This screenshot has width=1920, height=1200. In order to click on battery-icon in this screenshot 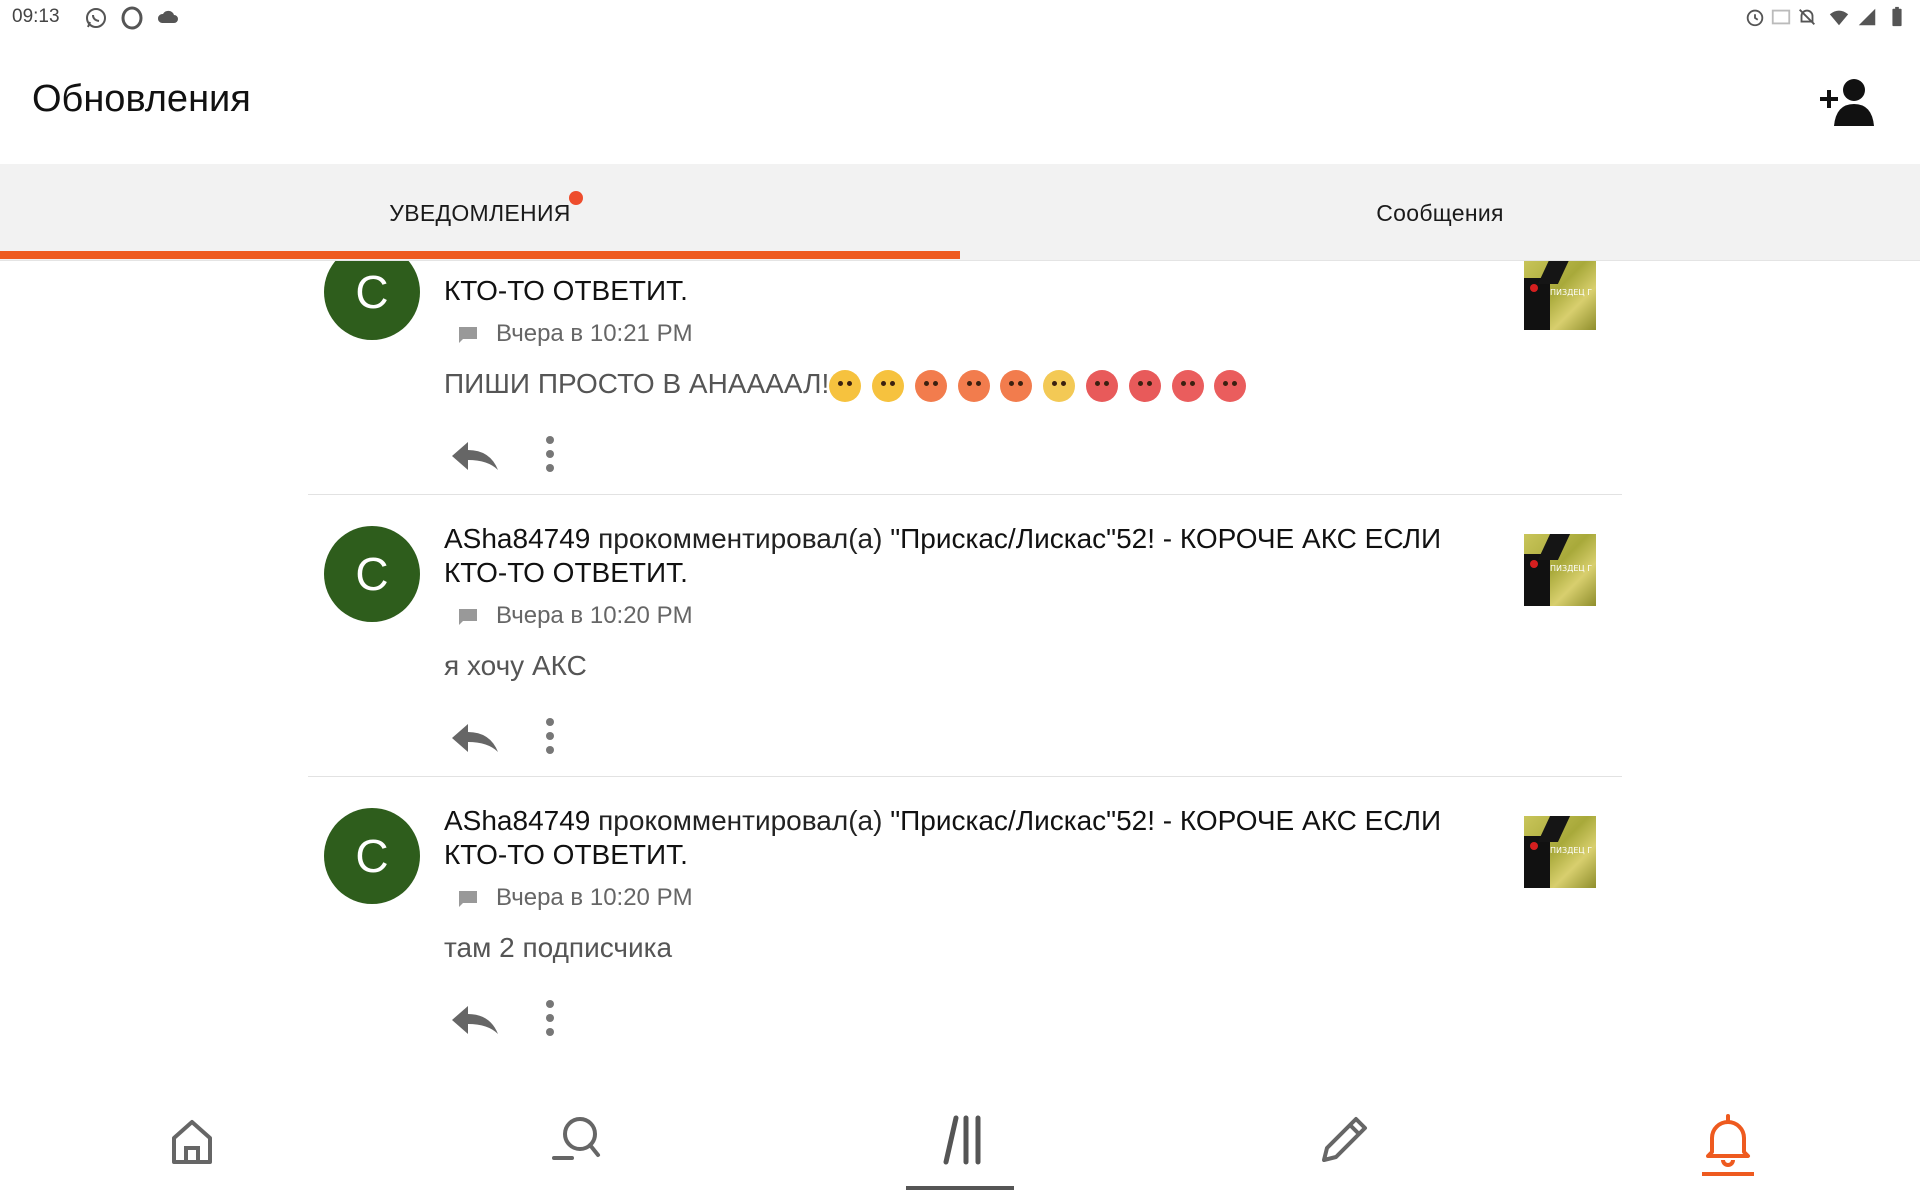, I will do `click(1897, 16)`.